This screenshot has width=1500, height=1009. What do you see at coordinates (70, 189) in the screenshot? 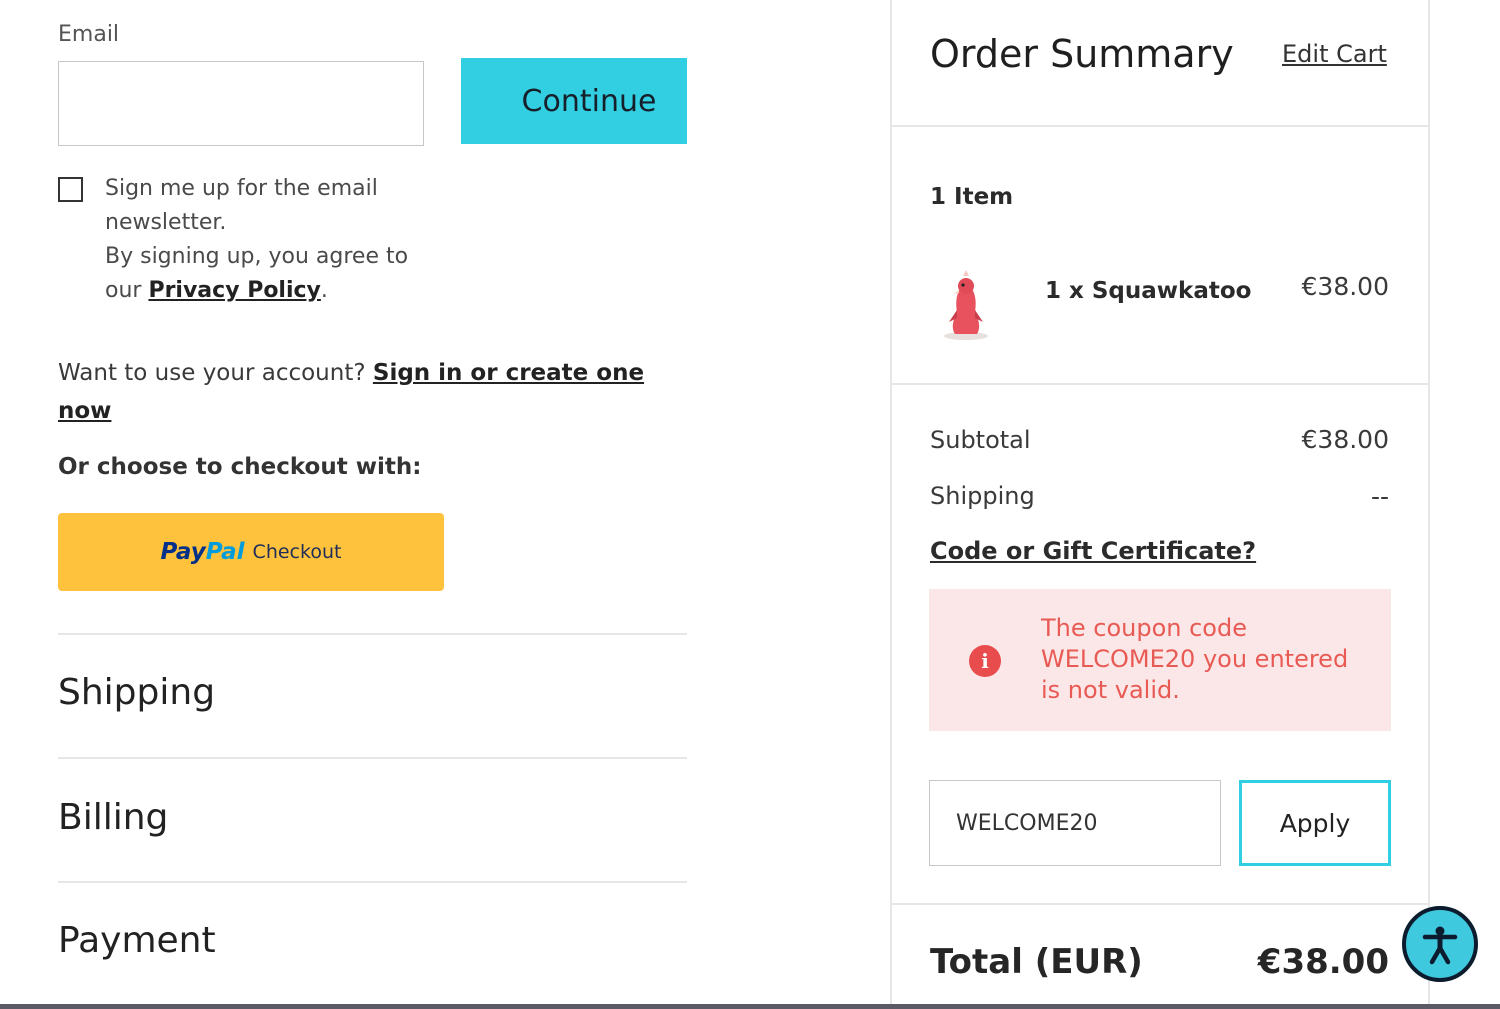
I see `newsletter-checkbox` at bounding box center [70, 189].